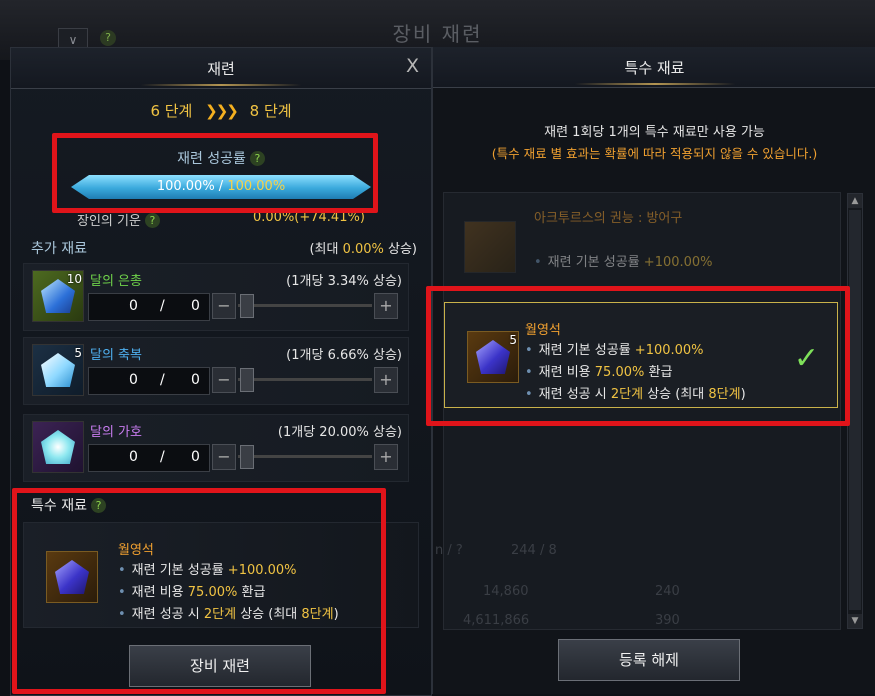 The image size is (875, 696). Describe the element at coordinates (649, 660) in the screenshot. I see `unregister-button: 등록 해제` at that location.